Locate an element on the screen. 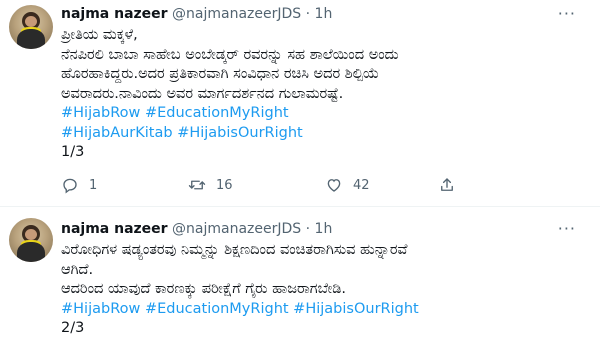 Image resolution: width=600 pixels, height=339 pixels. tweet-actions: 1 16 42 is located at coordinates (291, 186).